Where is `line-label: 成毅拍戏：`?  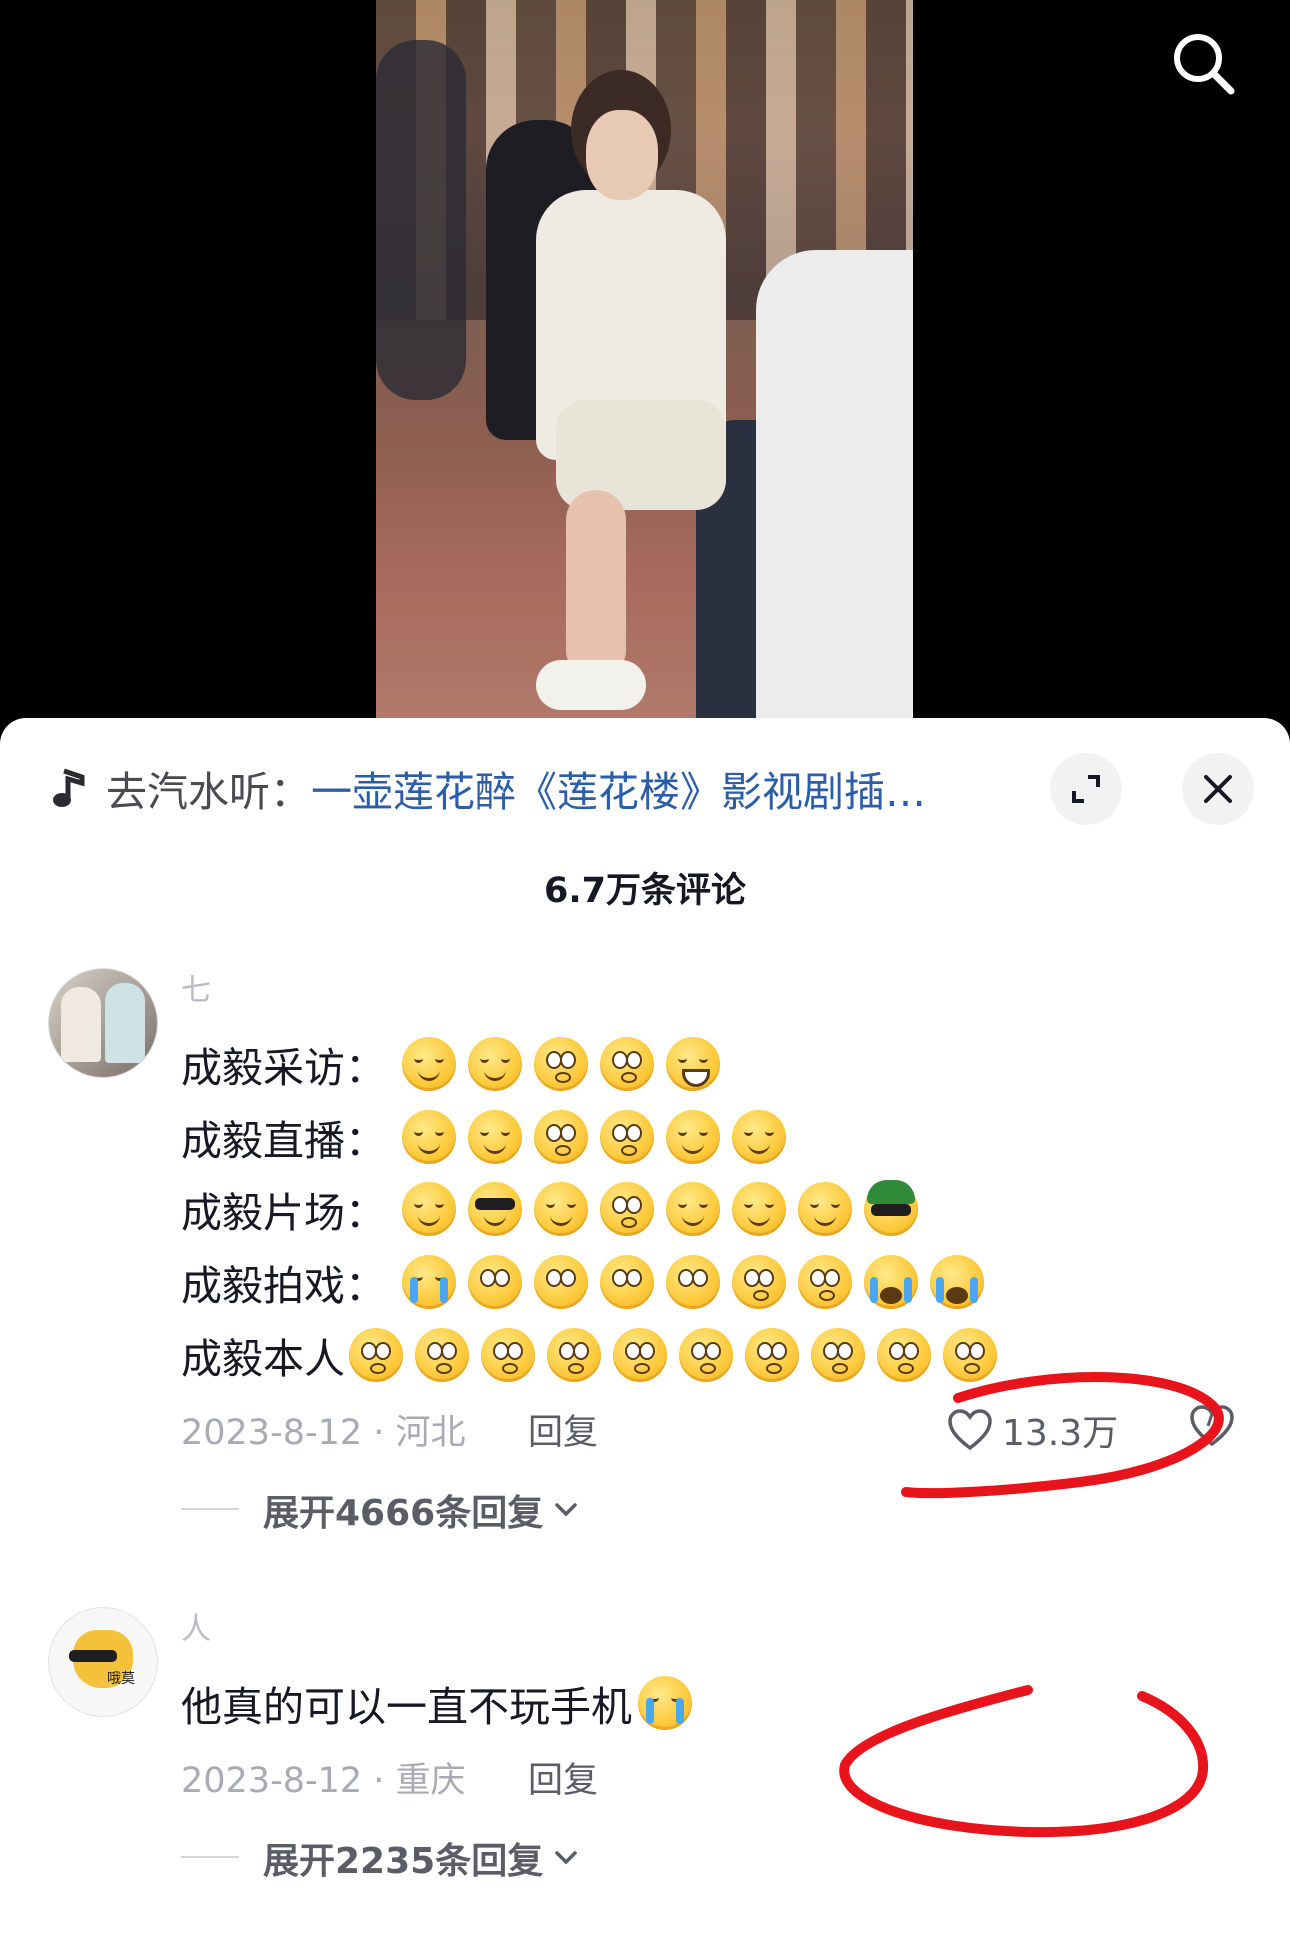
line-label: 成毅拍戏： is located at coordinates (283, 1286).